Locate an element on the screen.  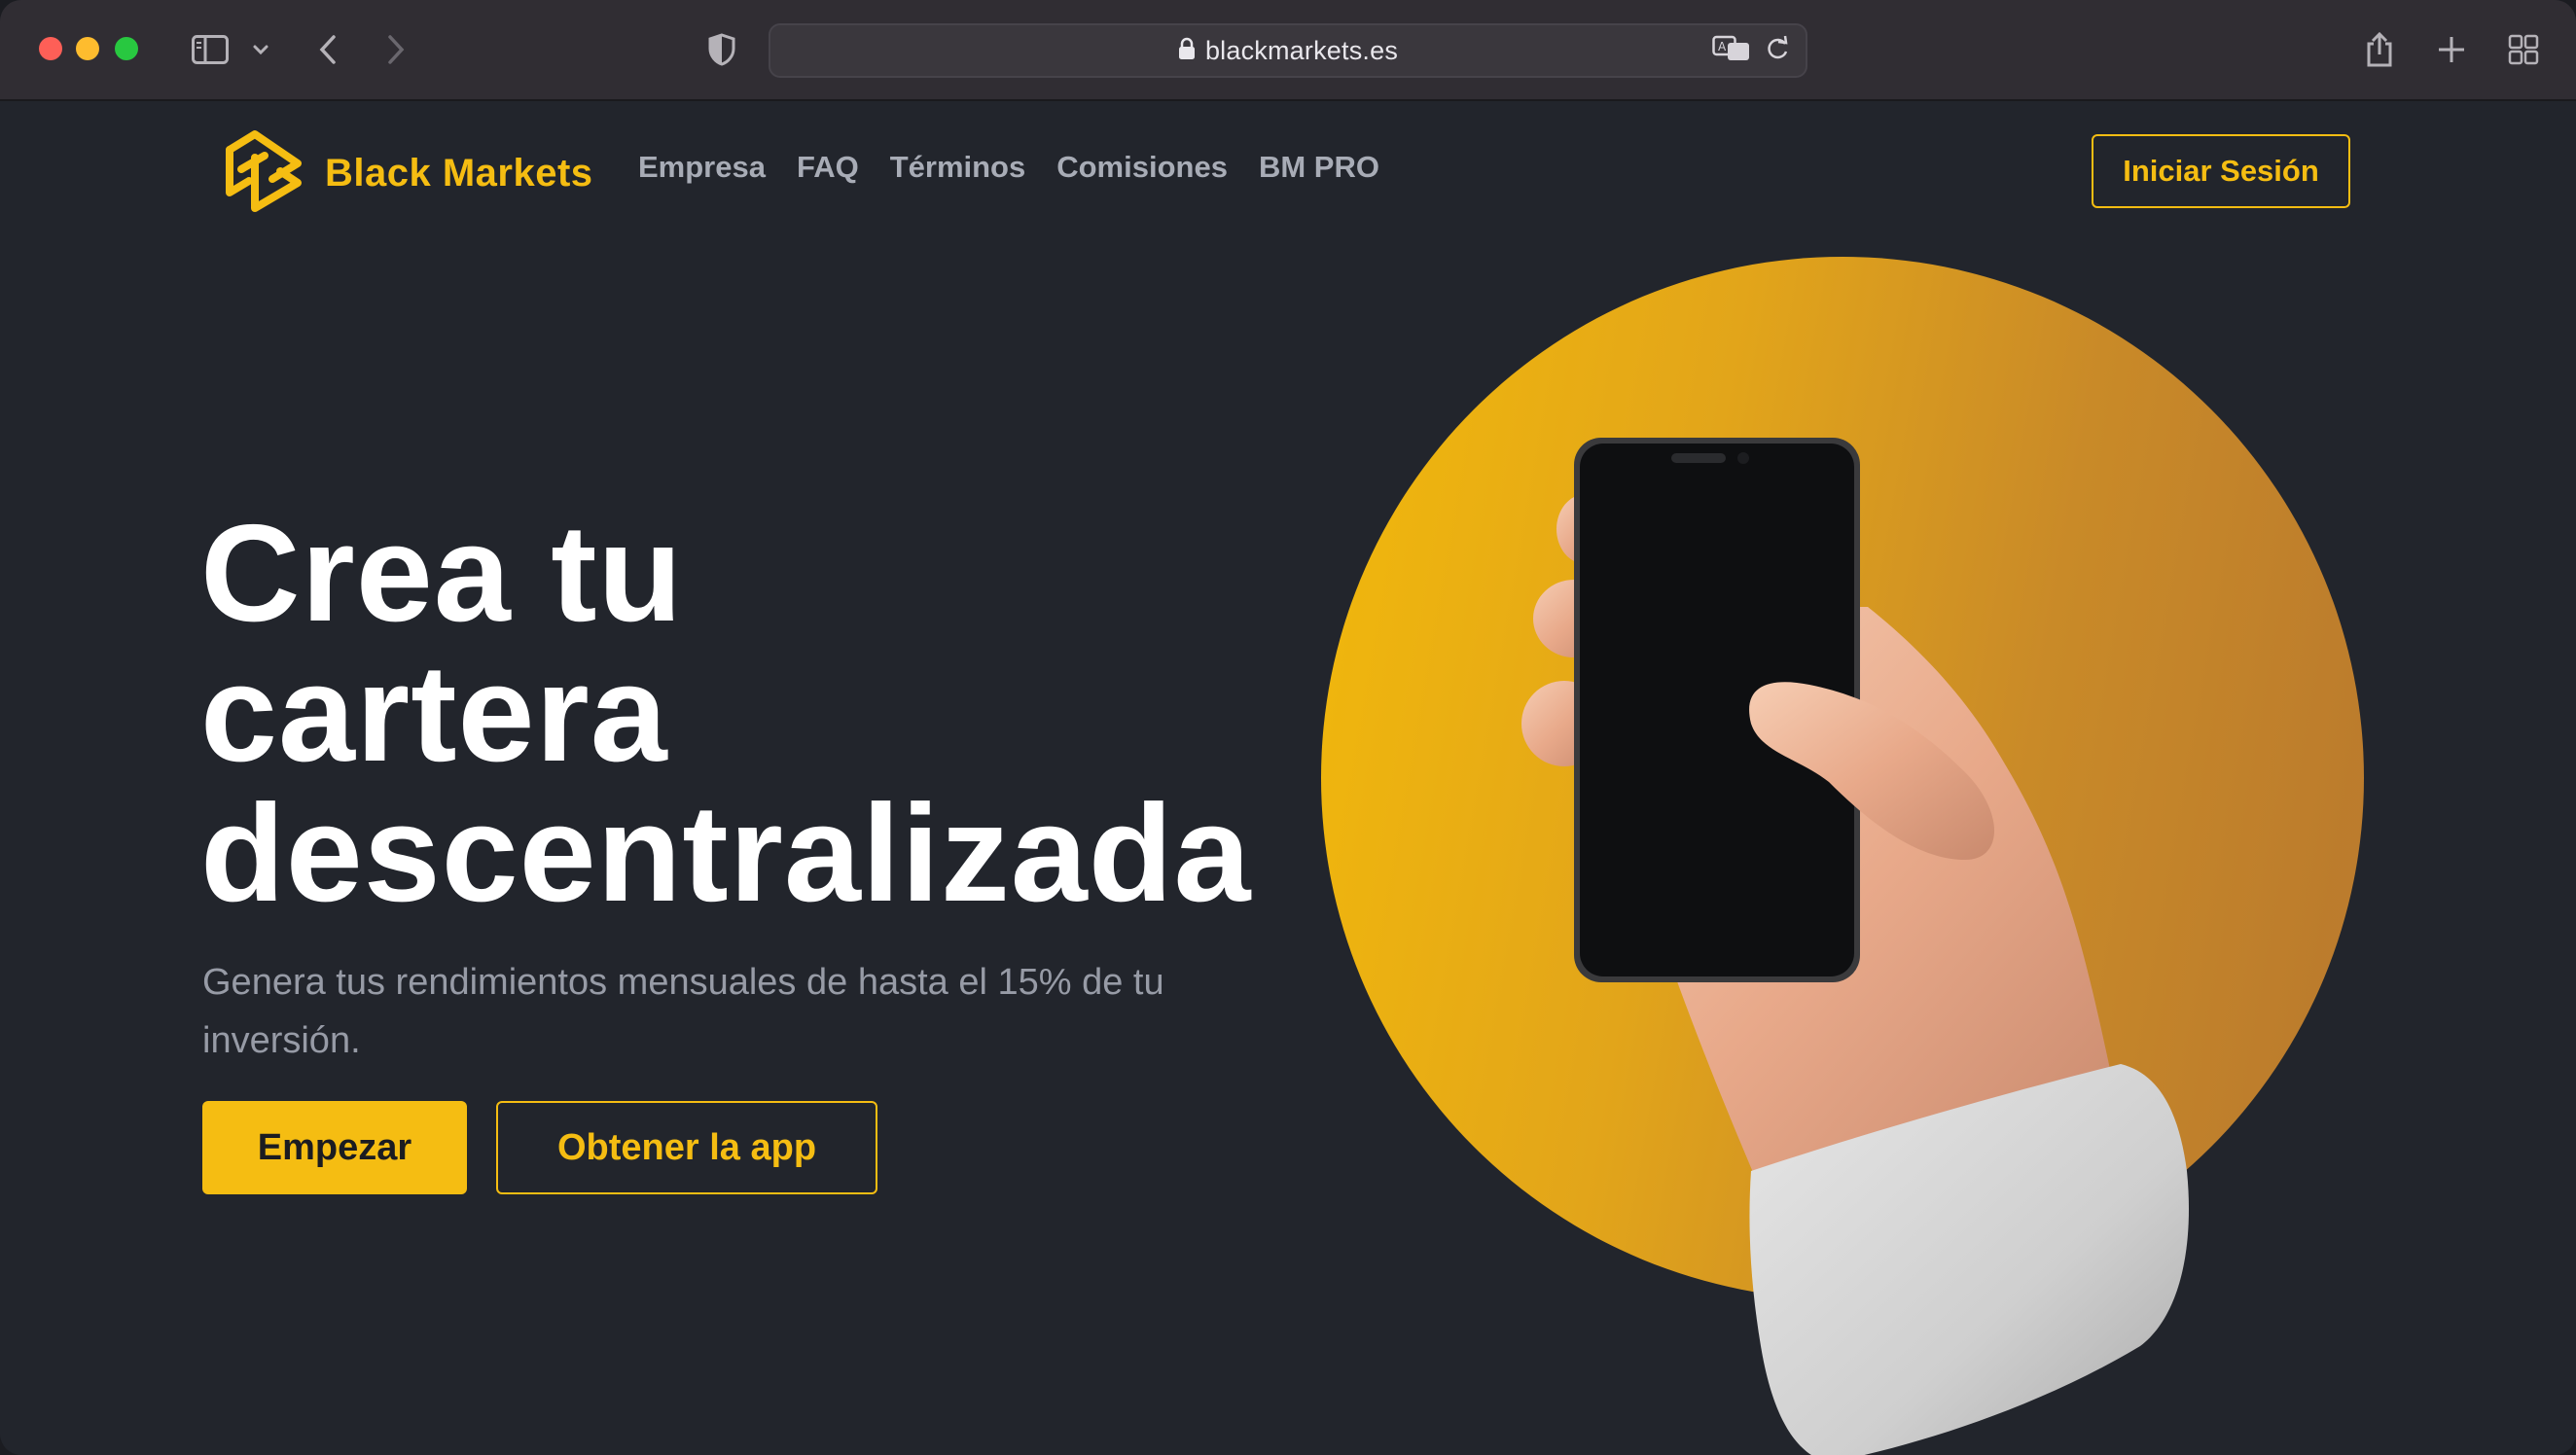
url-text: blackmarkets.es is located at coordinates (1301, 50).